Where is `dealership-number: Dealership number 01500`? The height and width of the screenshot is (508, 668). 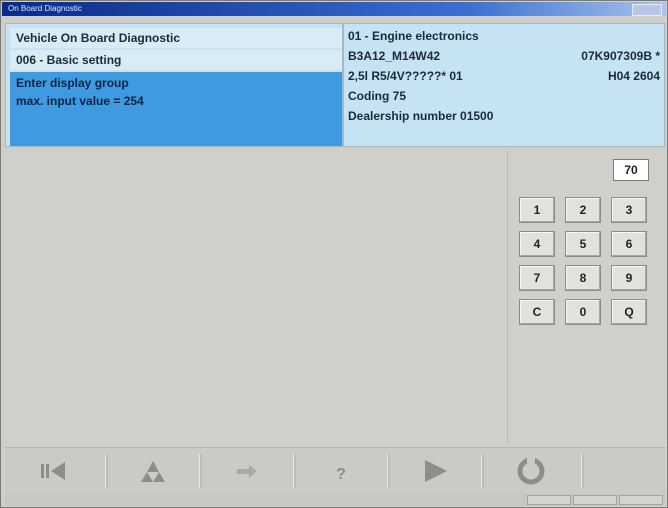
dealership-number: Dealership number 01500 is located at coordinates (421, 116).